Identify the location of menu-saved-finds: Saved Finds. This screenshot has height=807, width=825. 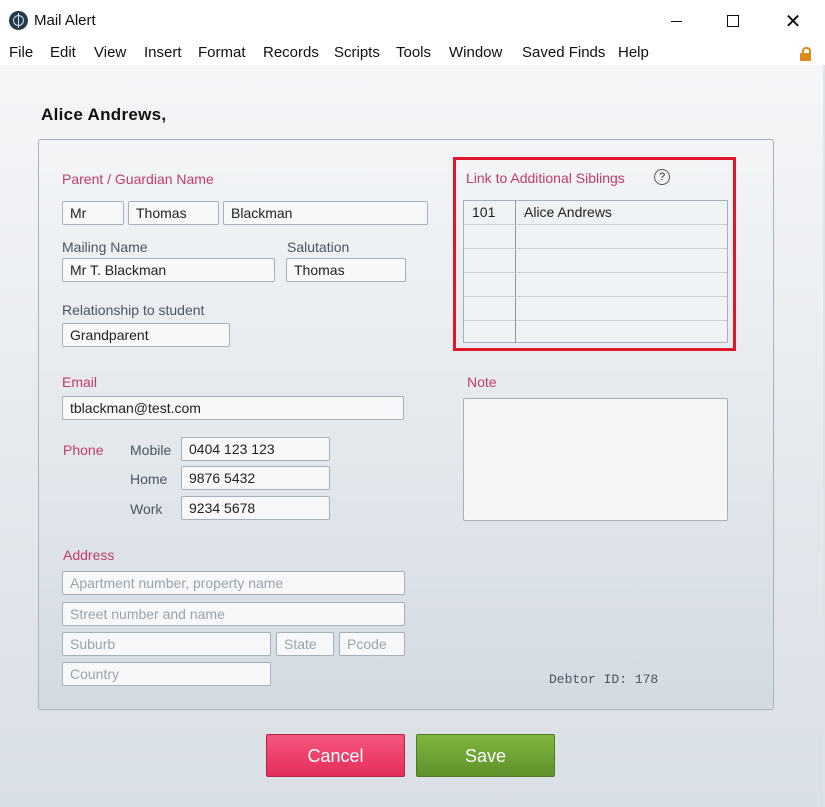
(563, 52).